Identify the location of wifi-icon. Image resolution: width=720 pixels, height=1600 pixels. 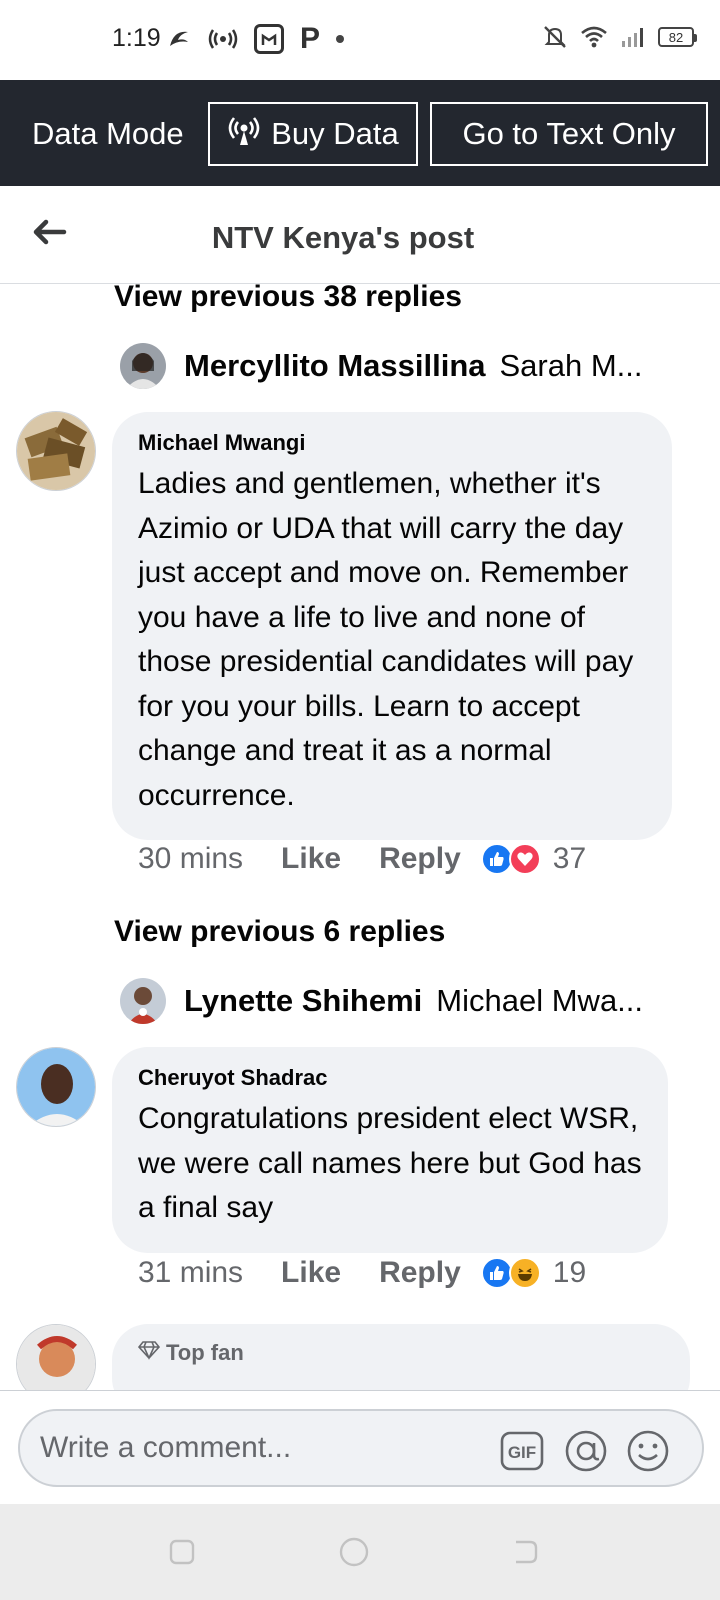
(594, 37).